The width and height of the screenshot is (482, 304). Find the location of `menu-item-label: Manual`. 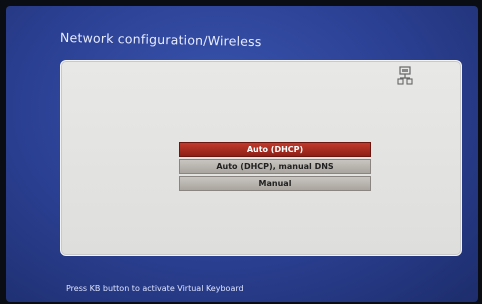

menu-item-label: Manual is located at coordinates (275, 183).